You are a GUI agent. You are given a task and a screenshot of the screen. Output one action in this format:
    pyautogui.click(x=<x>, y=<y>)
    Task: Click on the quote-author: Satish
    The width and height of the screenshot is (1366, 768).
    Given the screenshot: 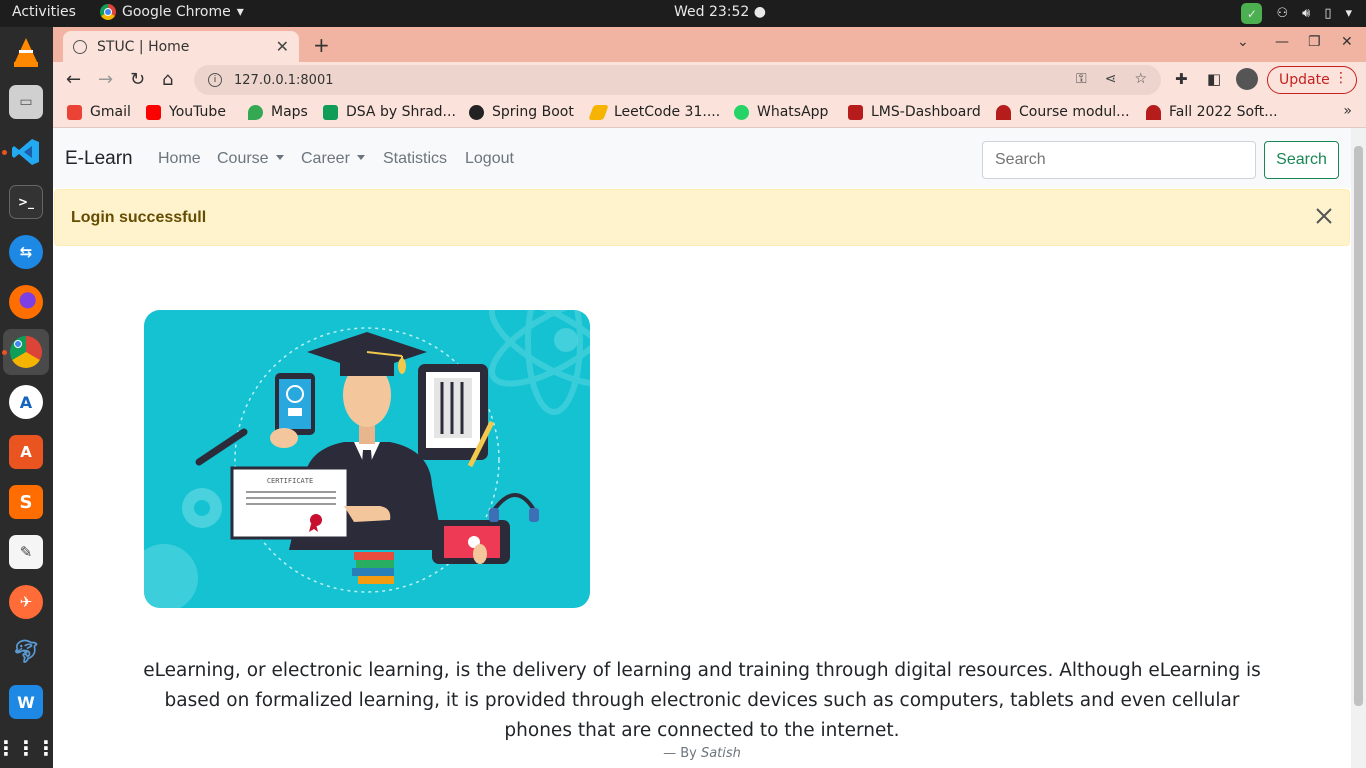 What is the action you would take?
    pyautogui.click(x=720, y=753)
    